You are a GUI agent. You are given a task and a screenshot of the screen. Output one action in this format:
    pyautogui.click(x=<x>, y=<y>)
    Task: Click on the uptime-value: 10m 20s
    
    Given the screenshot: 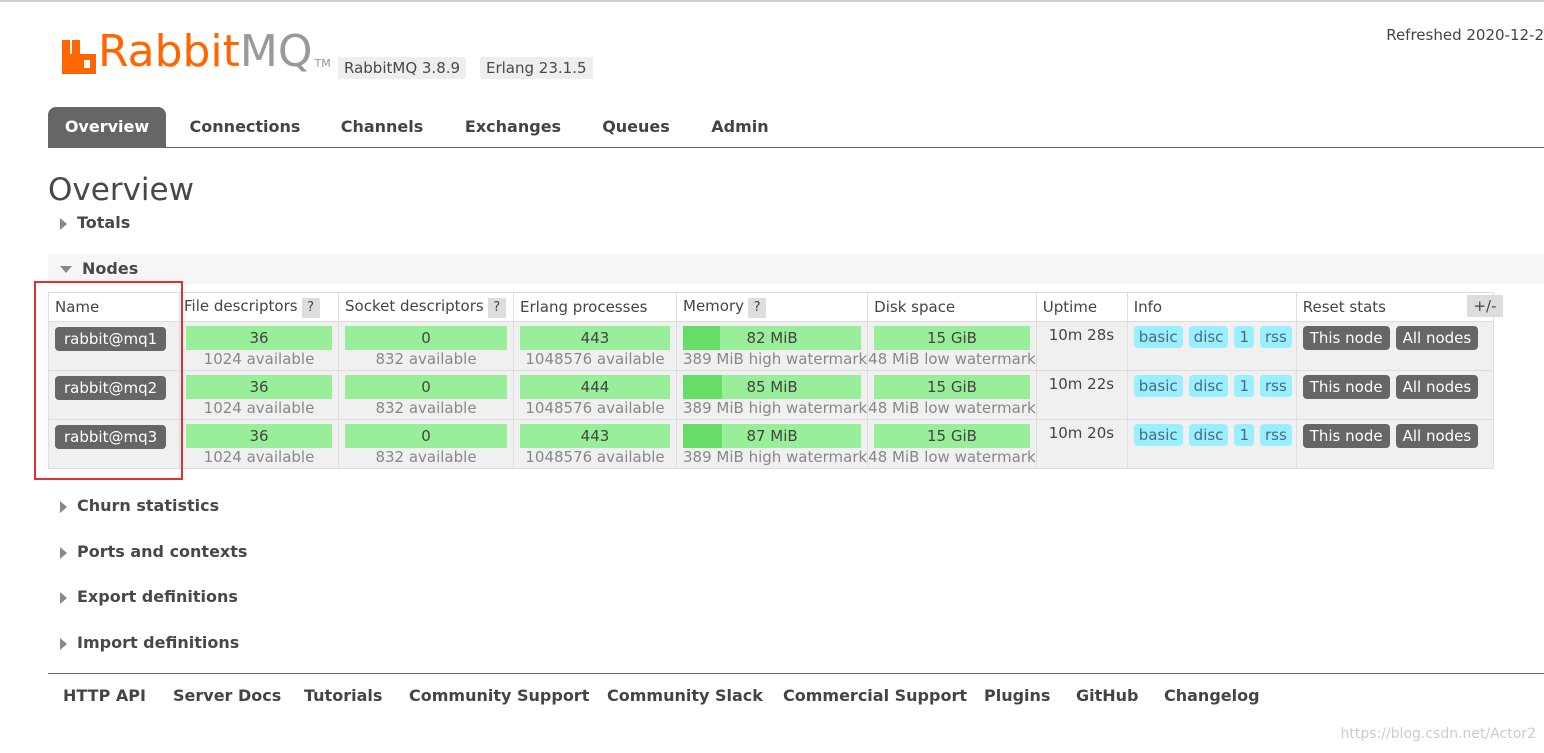 What is the action you would take?
    pyautogui.click(x=1081, y=433)
    